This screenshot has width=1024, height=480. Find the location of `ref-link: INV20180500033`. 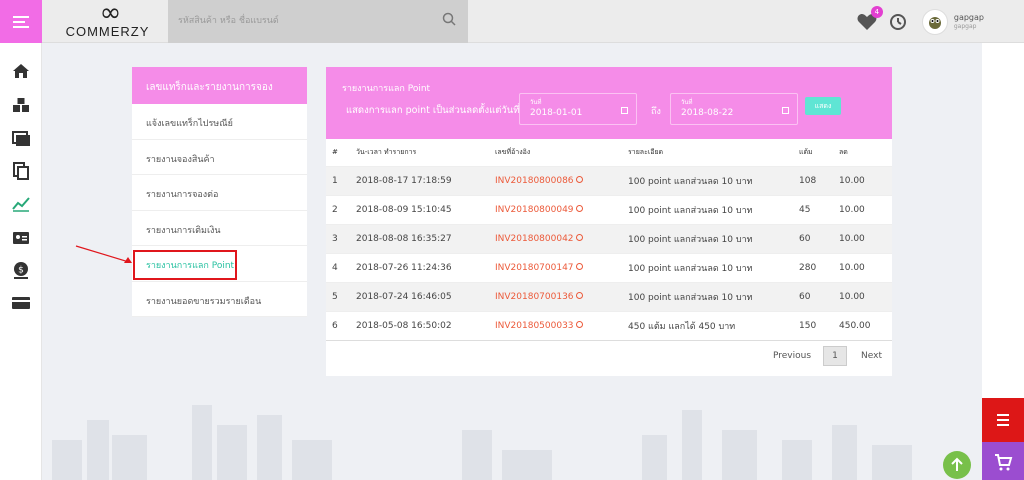

ref-link: INV20180500033 is located at coordinates (555, 325).